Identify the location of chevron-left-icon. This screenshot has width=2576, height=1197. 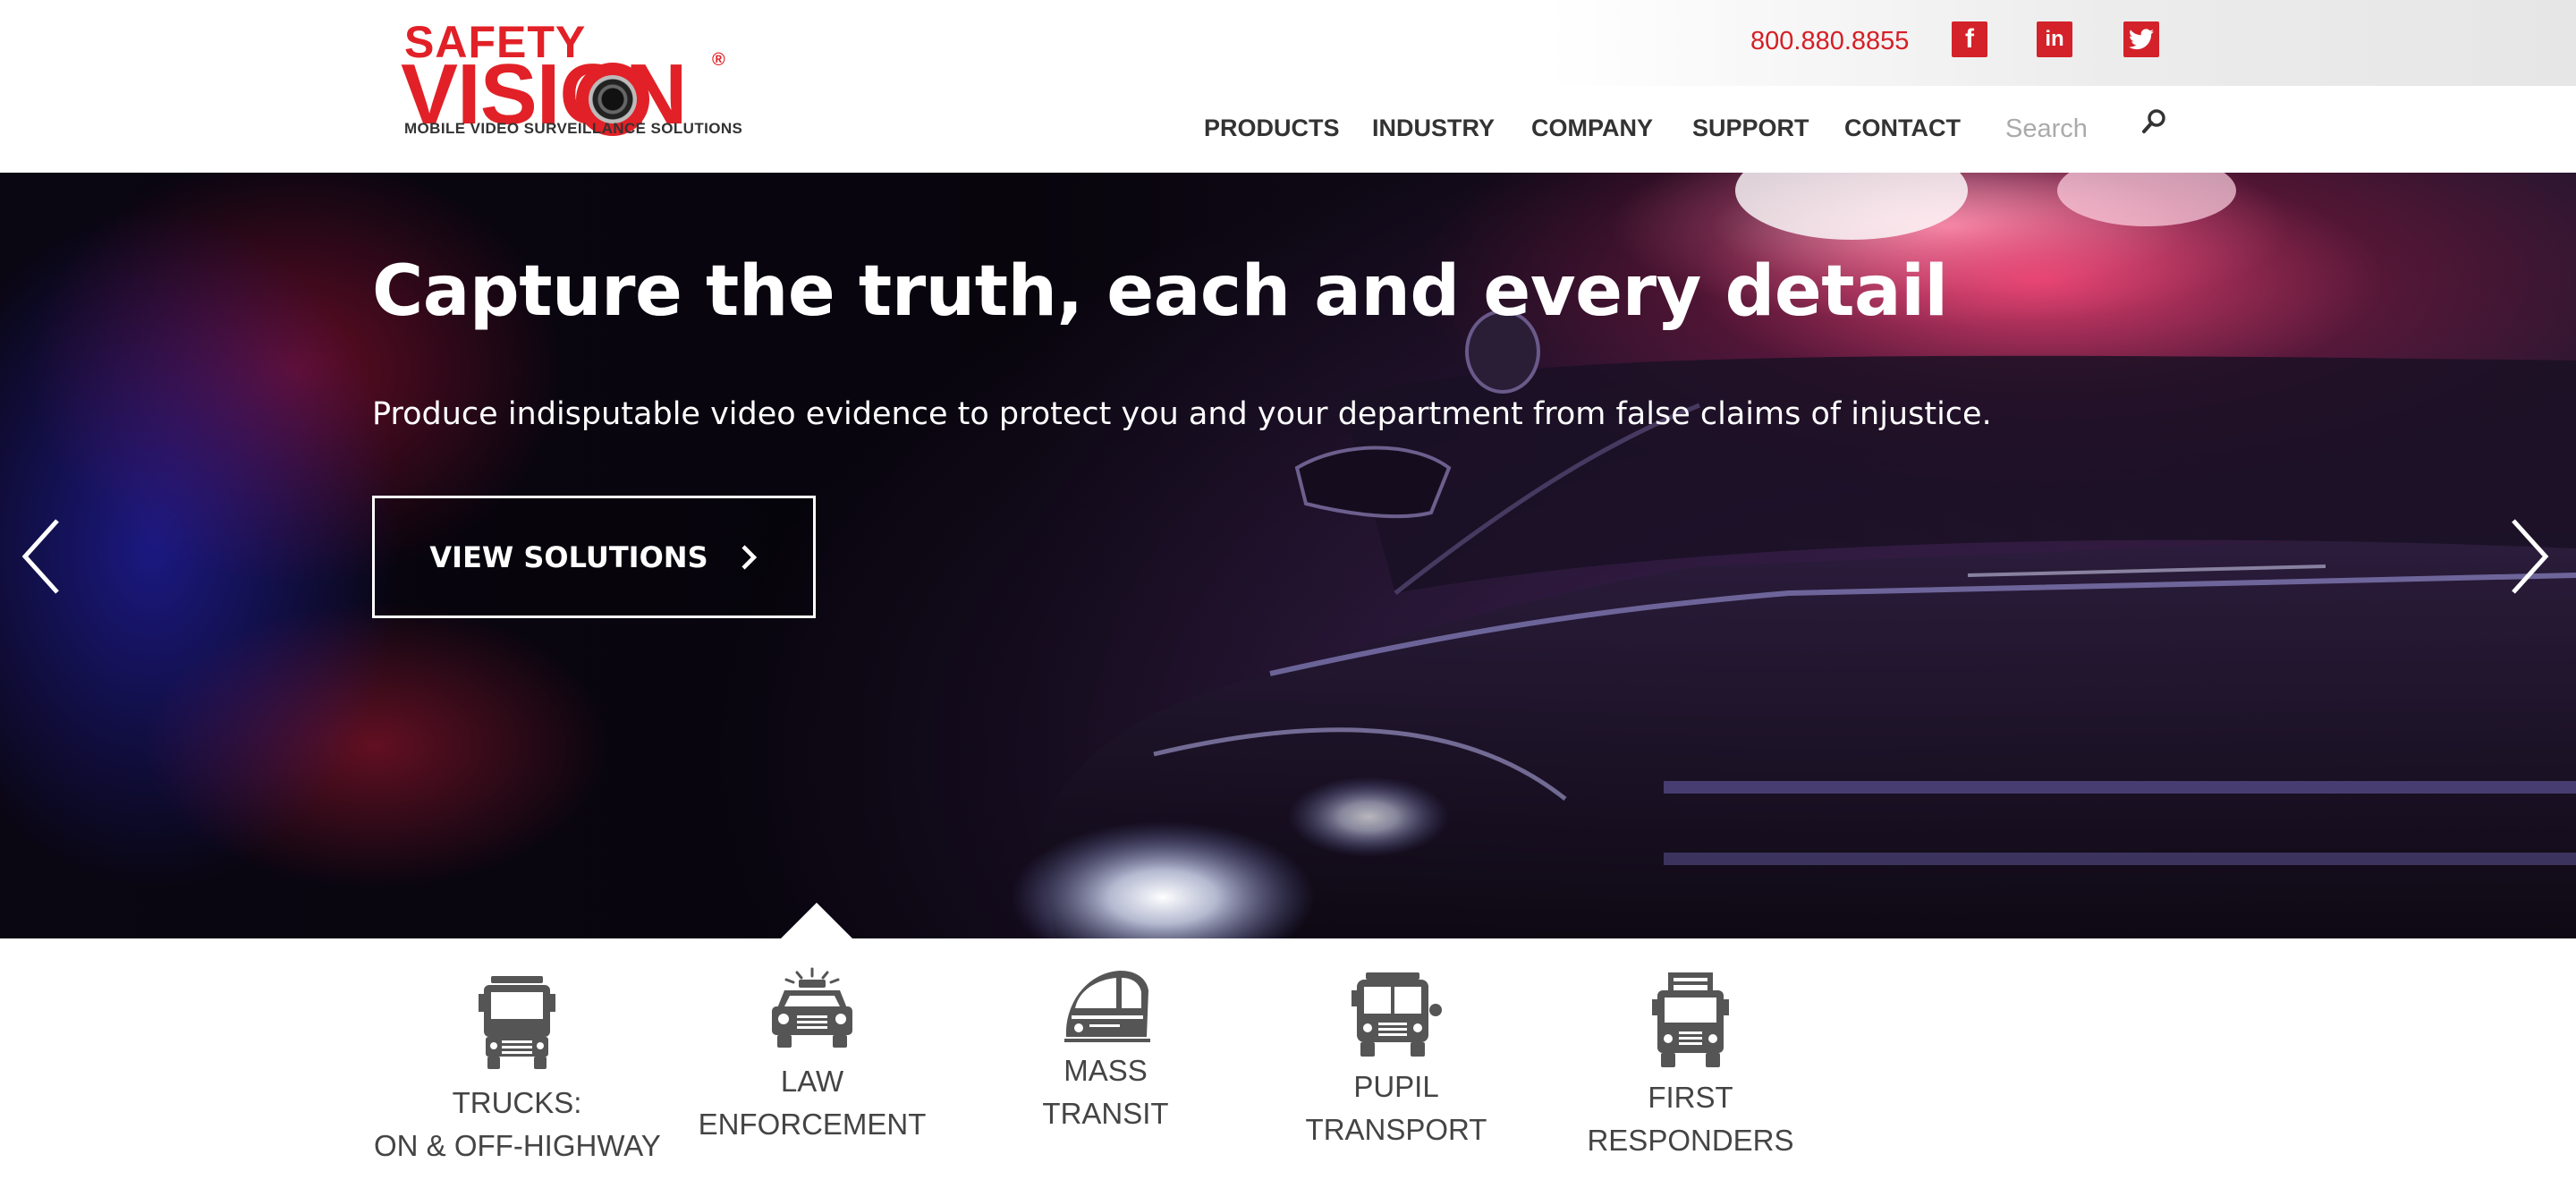
(41, 556).